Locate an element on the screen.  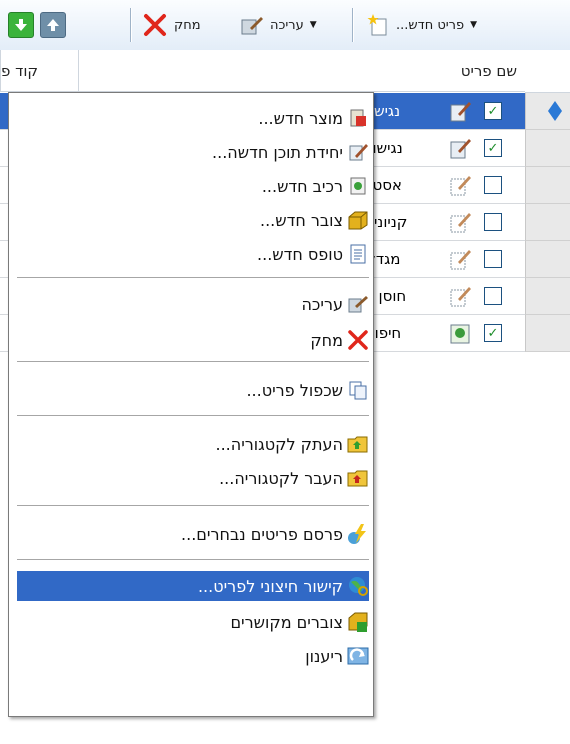
arrow-down-icon is located at coordinates (21, 25).